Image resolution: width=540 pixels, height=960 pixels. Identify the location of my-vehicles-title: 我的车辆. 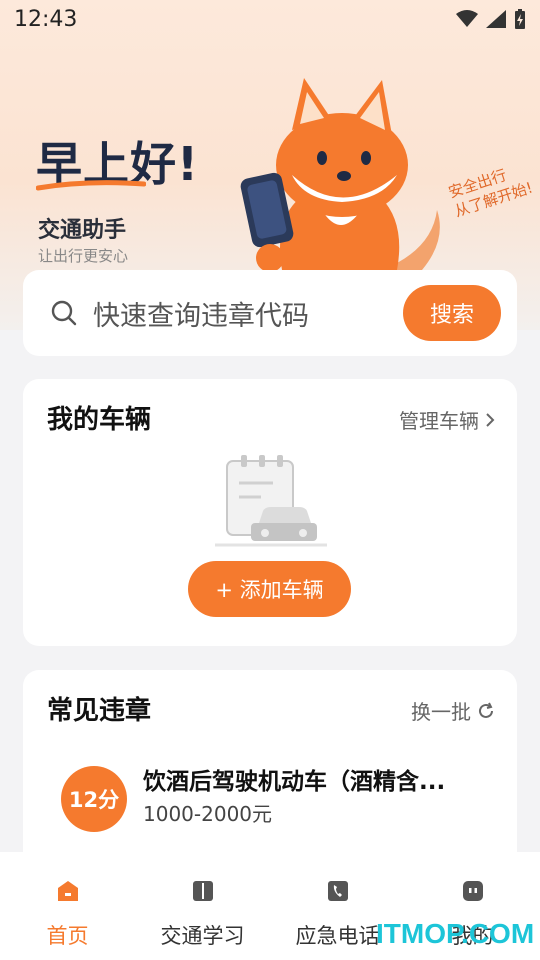
(99, 420).